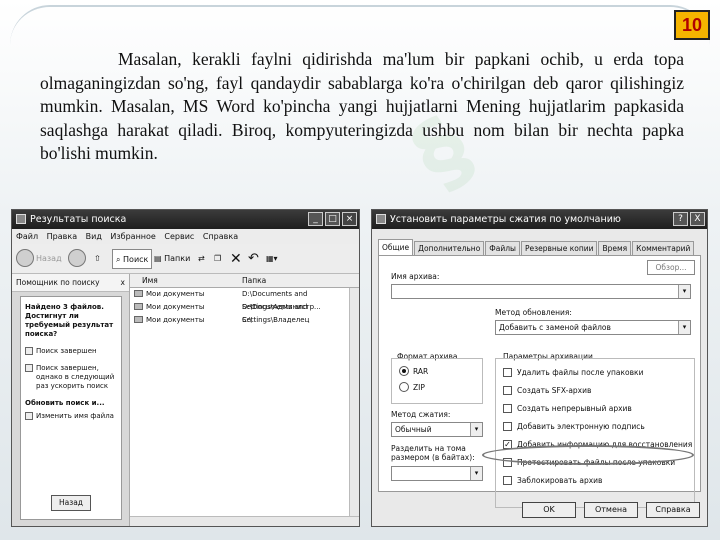  What do you see at coordinates (201, 259) in the screenshot?
I see `move-icon: ⇄` at bounding box center [201, 259].